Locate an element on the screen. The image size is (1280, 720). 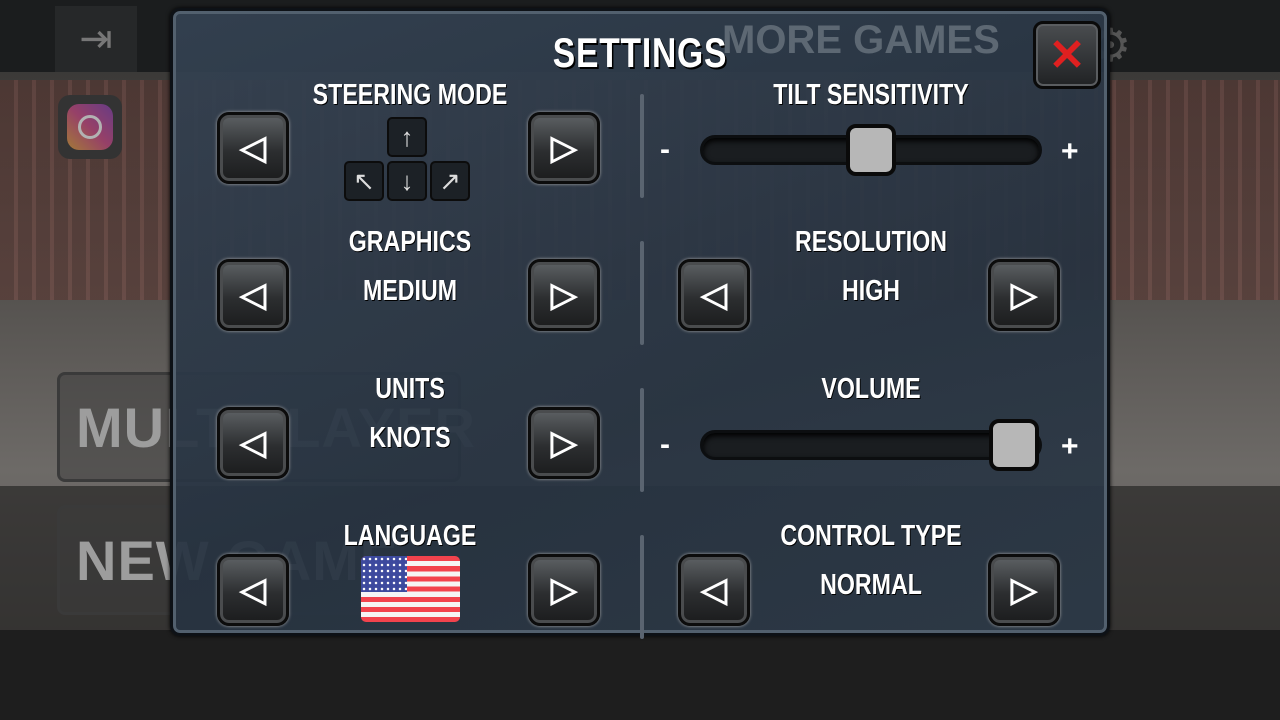
tilt-slider is located at coordinates (871, 150).